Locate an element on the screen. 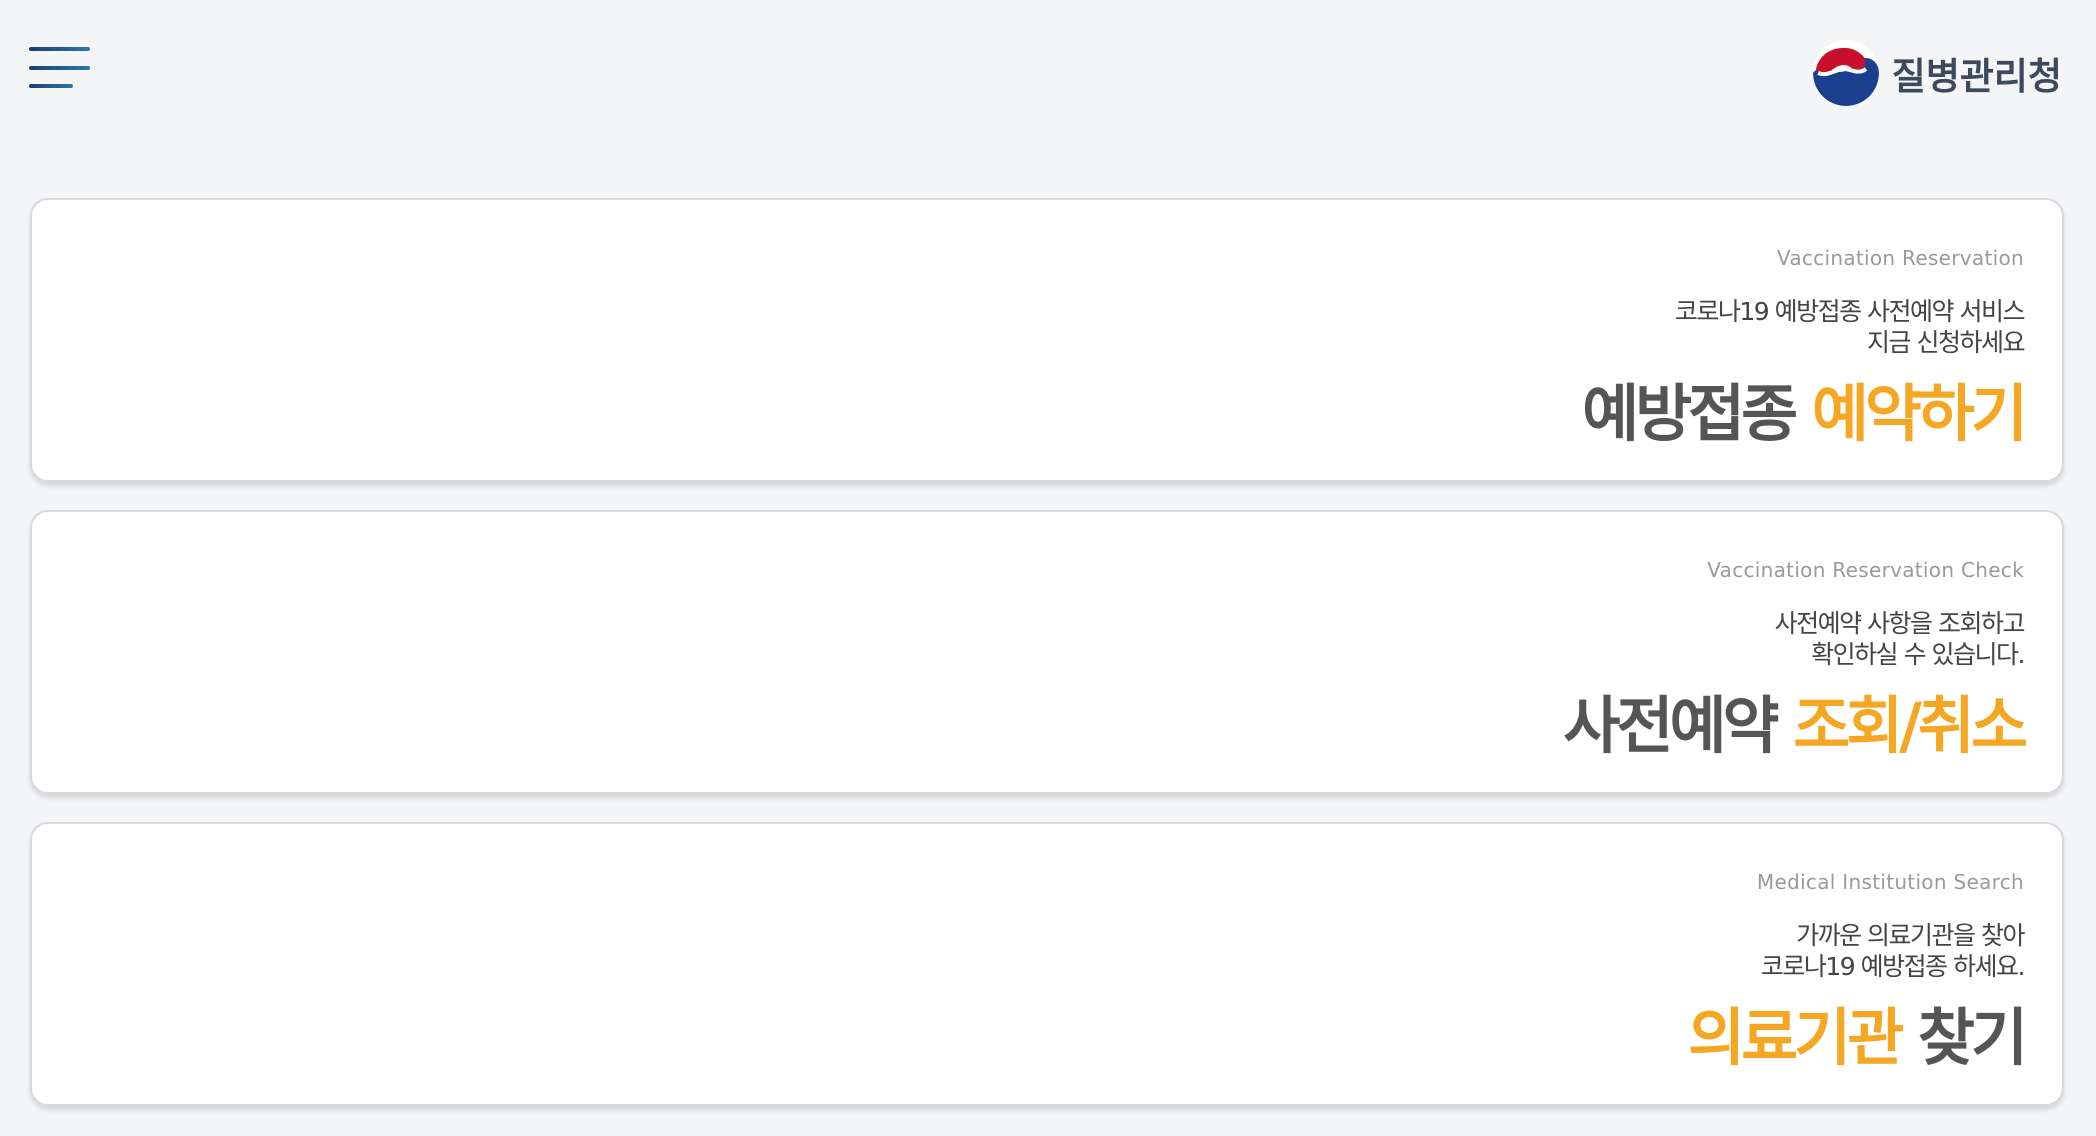 The width and height of the screenshot is (2096, 1136). taegeuk-emblem-icon is located at coordinates (1845, 73).